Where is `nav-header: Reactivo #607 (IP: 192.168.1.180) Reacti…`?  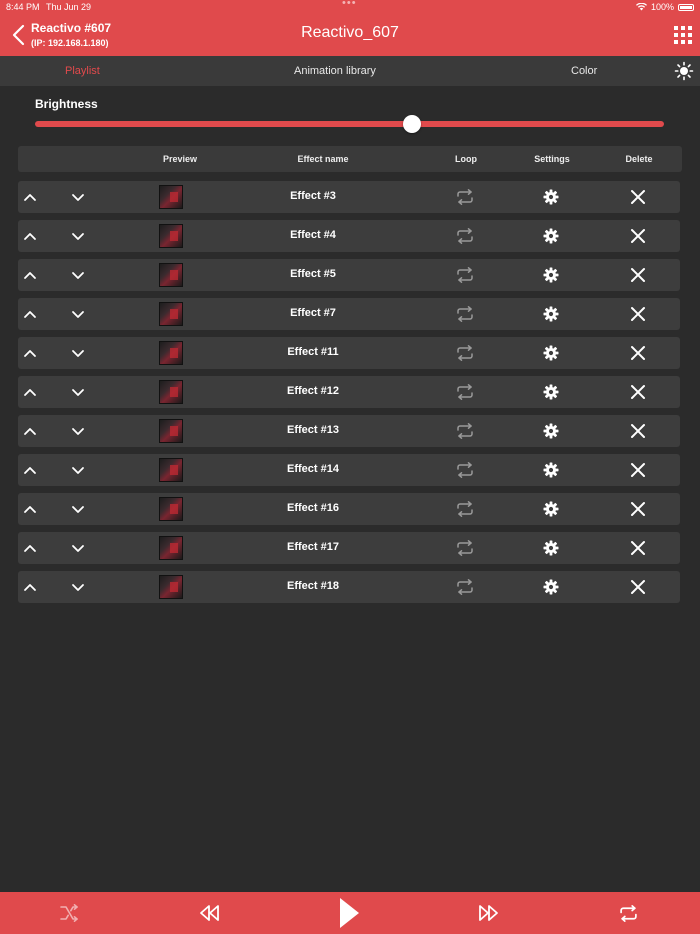 nav-header: Reactivo #607 (IP: 192.168.1.180) Reacti… is located at coordinates (350, 35).